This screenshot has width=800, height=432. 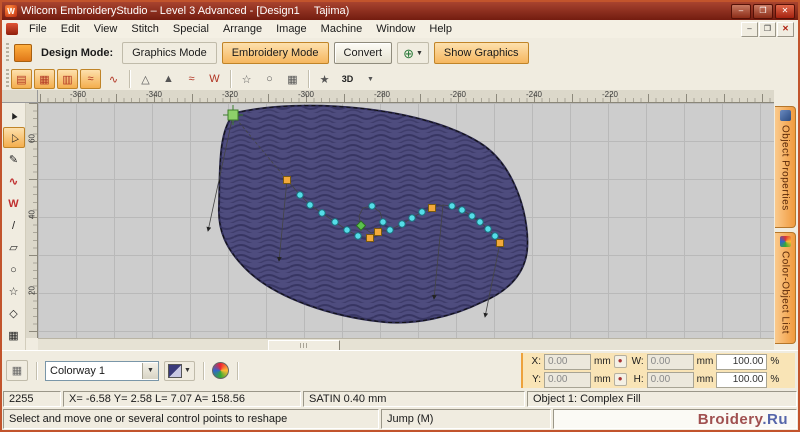 What do you see at coordinates (370, 79) in the screenshot?
I see `more-tools-icon: ▼` at bounding box center [370, 79].